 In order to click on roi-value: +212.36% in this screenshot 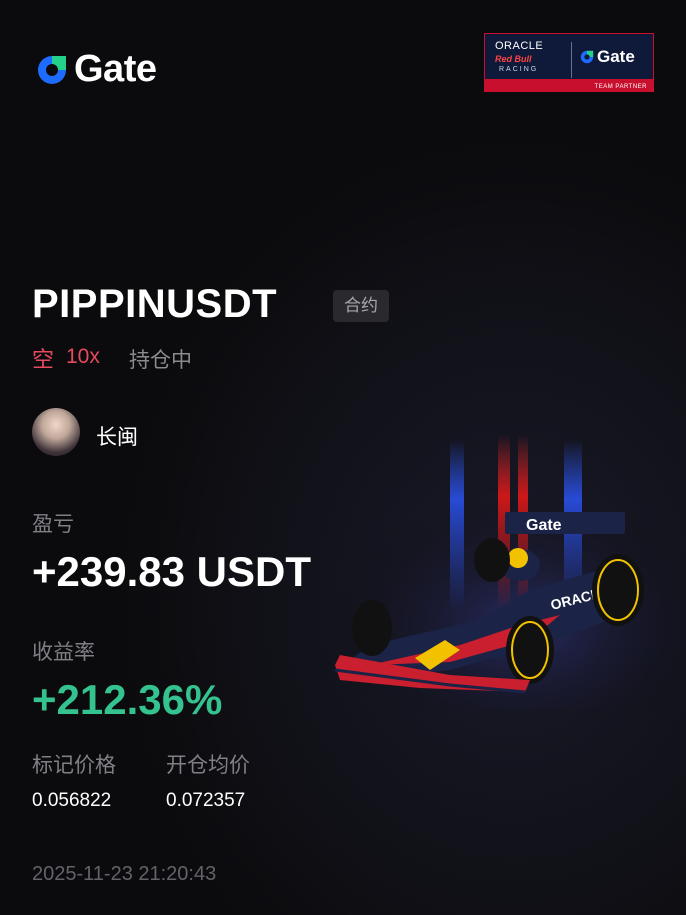, I will do `click(127, 699)`.